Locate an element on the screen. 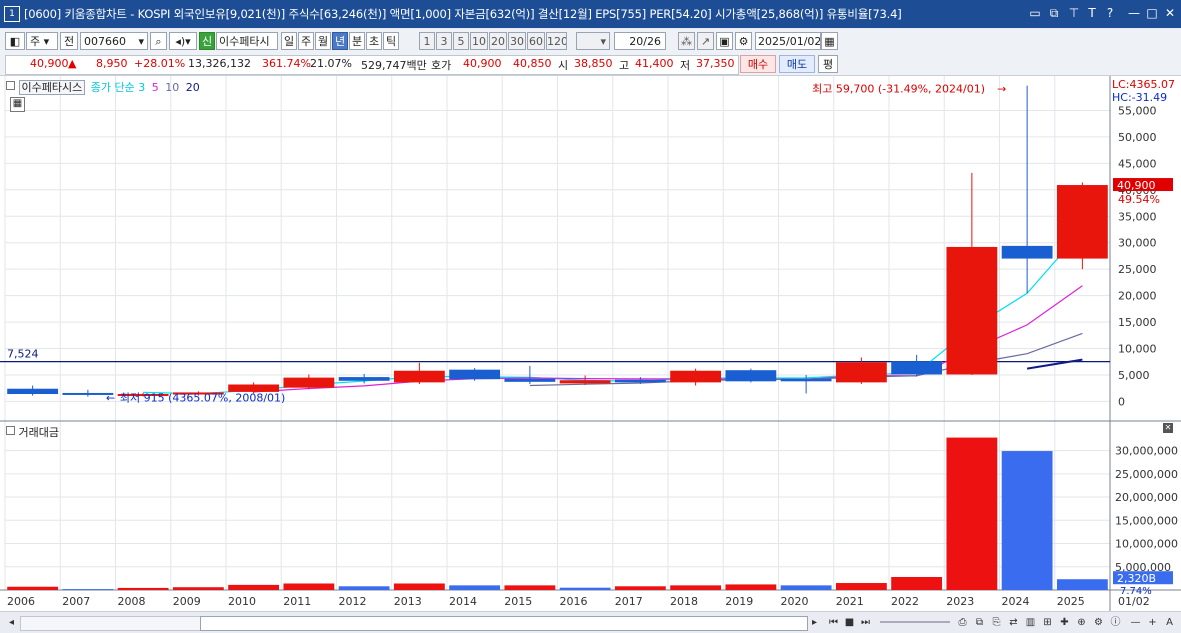 This screenshot has height=633, width=1181. bars-icon: ⁂ is located at coordinates (686, 41).